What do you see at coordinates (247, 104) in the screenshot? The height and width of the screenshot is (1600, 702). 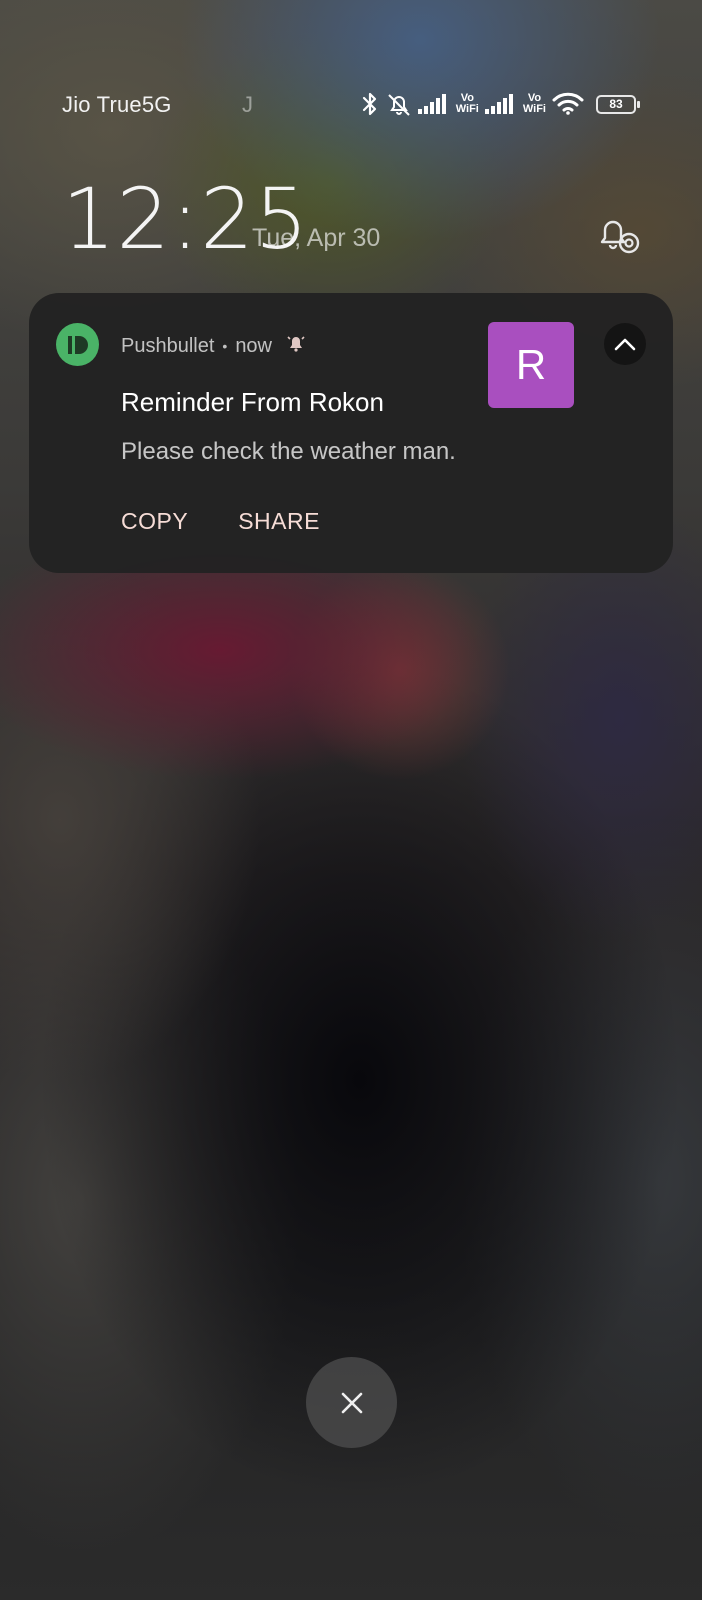 I see `carrier-name-secondary: J` at bounding box center [247, 104].